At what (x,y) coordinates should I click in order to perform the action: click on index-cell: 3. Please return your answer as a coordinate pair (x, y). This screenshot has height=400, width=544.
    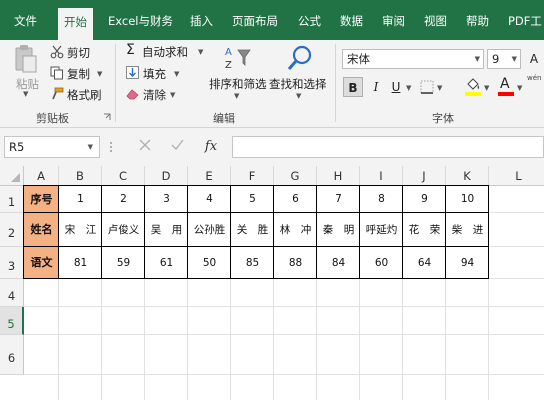
    Looking at the image, I should click on (166, 199).